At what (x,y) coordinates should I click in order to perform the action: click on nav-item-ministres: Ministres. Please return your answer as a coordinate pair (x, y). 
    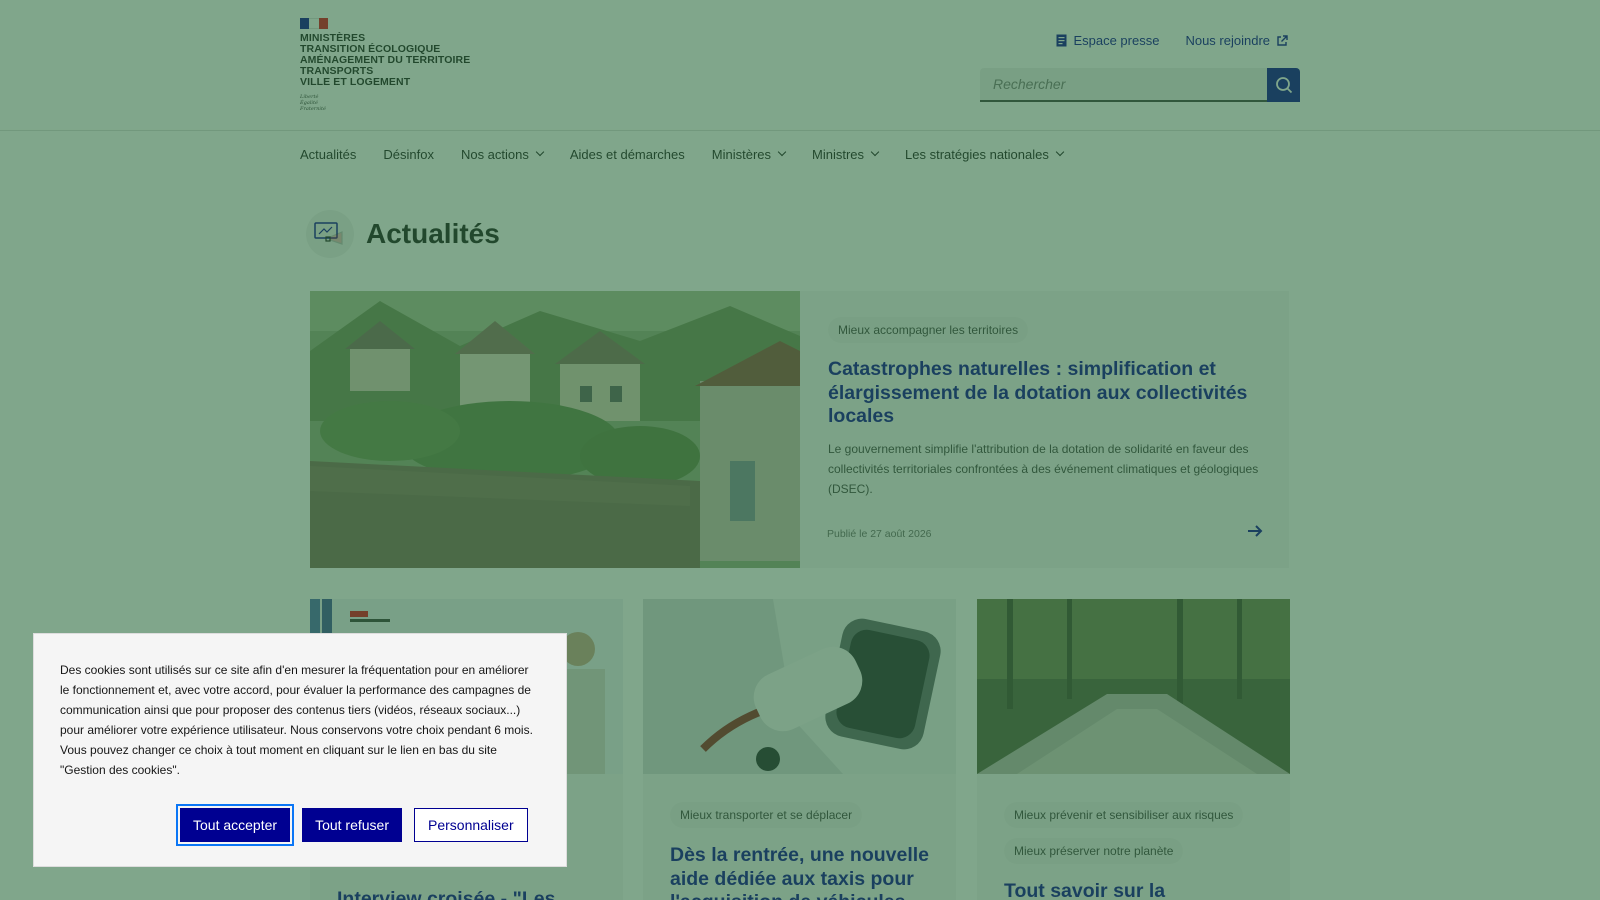
    Looking at the image, I should click on (846, 154).